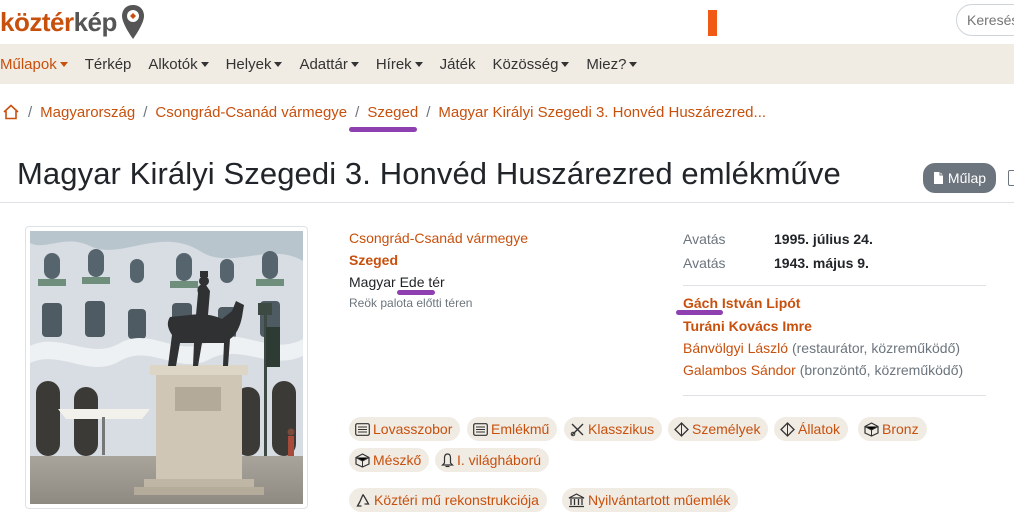 The width and height of the screenshot is (1014, 529). I want to click on unveiling-date-row: Avatás 1995. július 24., so click(778, 239).